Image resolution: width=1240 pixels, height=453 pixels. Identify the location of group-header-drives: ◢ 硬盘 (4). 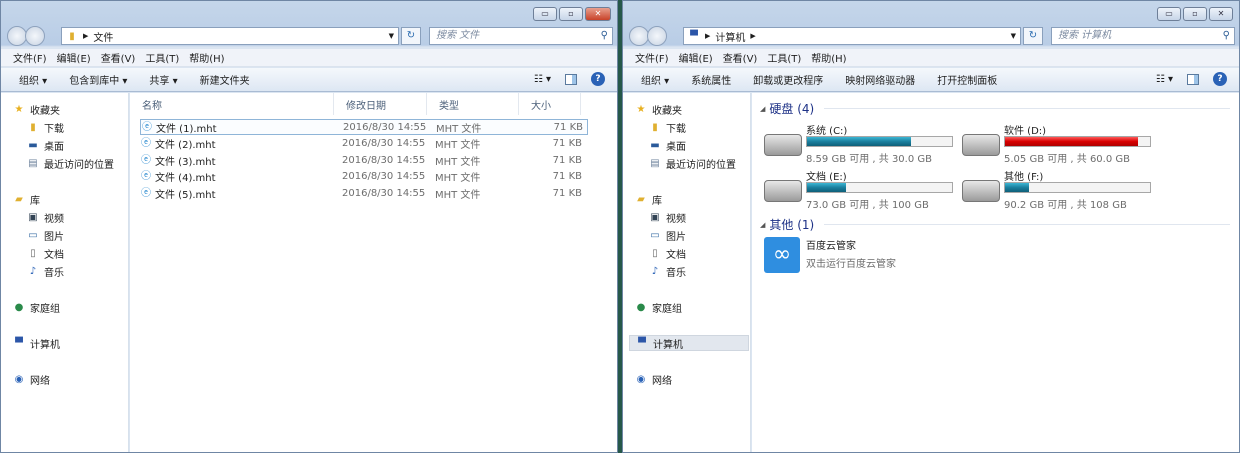
(995, 108).